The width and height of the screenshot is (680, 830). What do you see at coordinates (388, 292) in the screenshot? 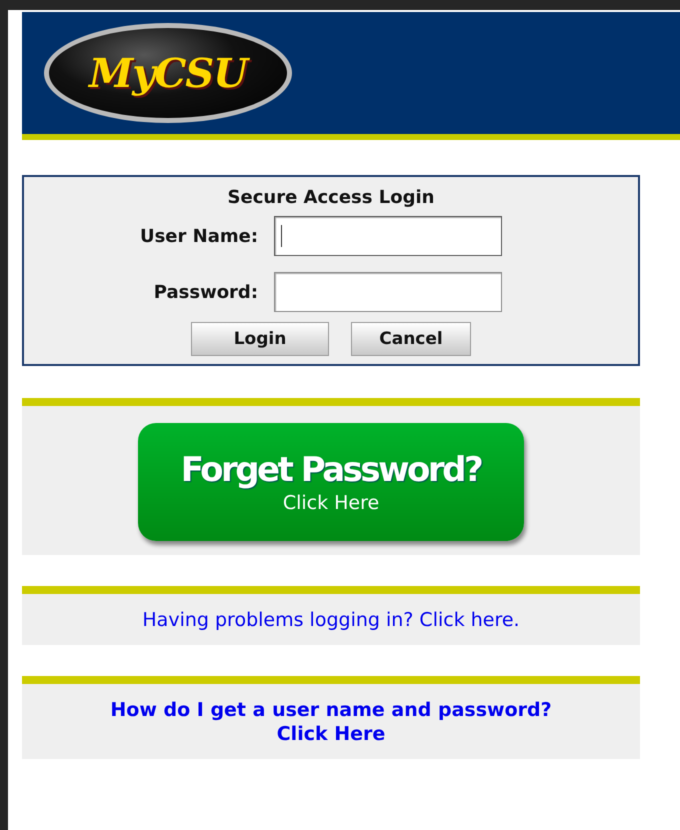
I see `password-field` at bounding box center [388, 292].